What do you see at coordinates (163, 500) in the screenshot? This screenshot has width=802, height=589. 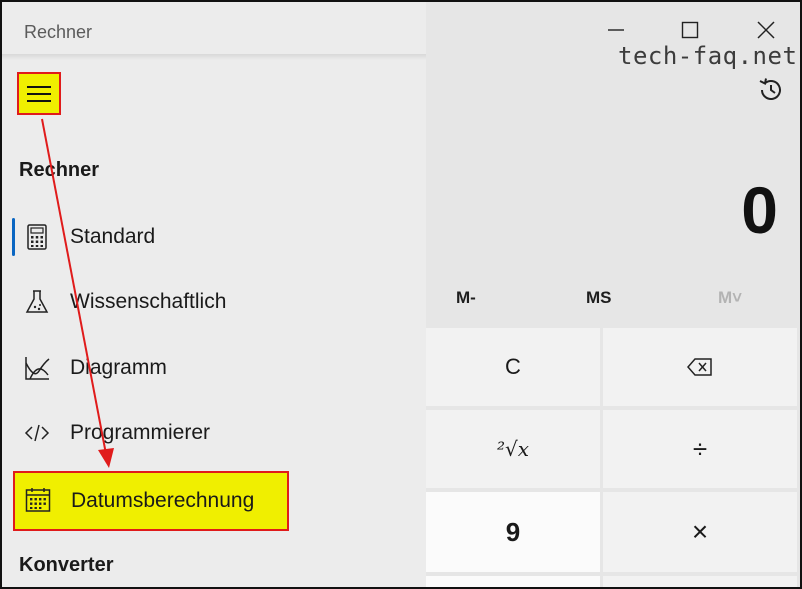 I see `nav-item-label: Datumsberechnung` at bounding box center [163, 500].